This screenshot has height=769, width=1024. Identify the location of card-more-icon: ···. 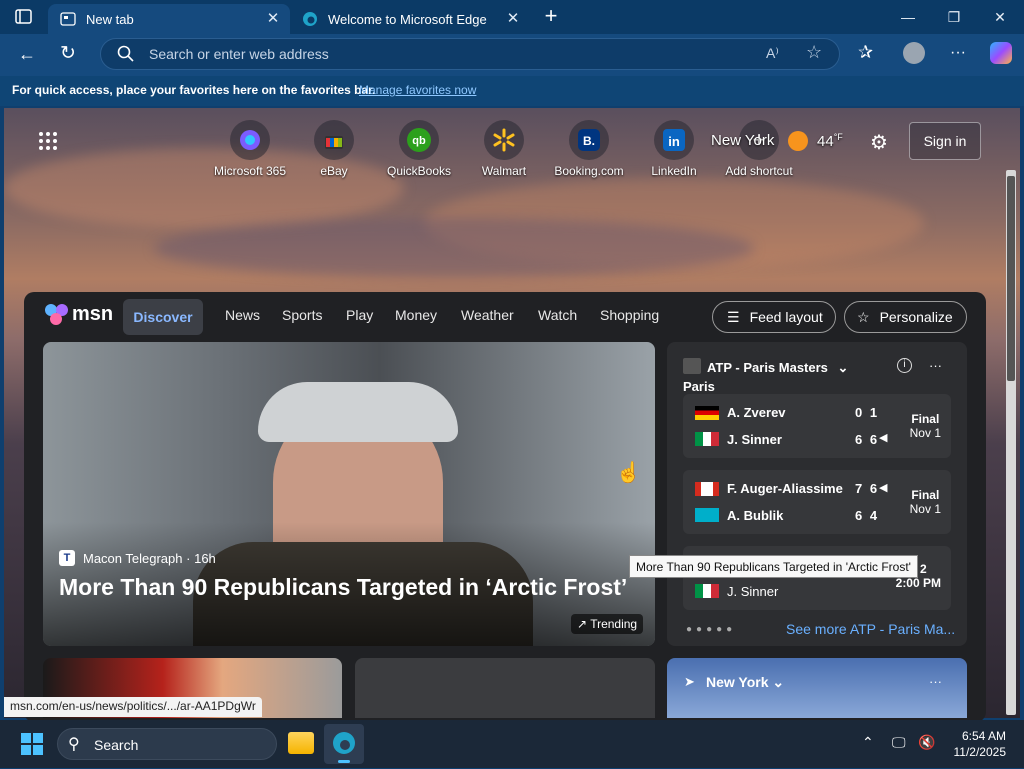
(935, 365).